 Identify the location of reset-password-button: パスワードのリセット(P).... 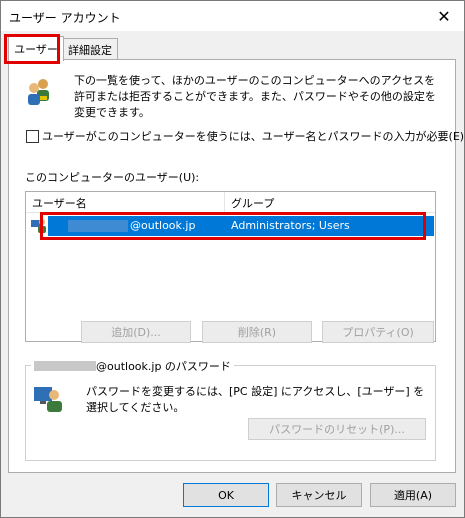
(337, 429).